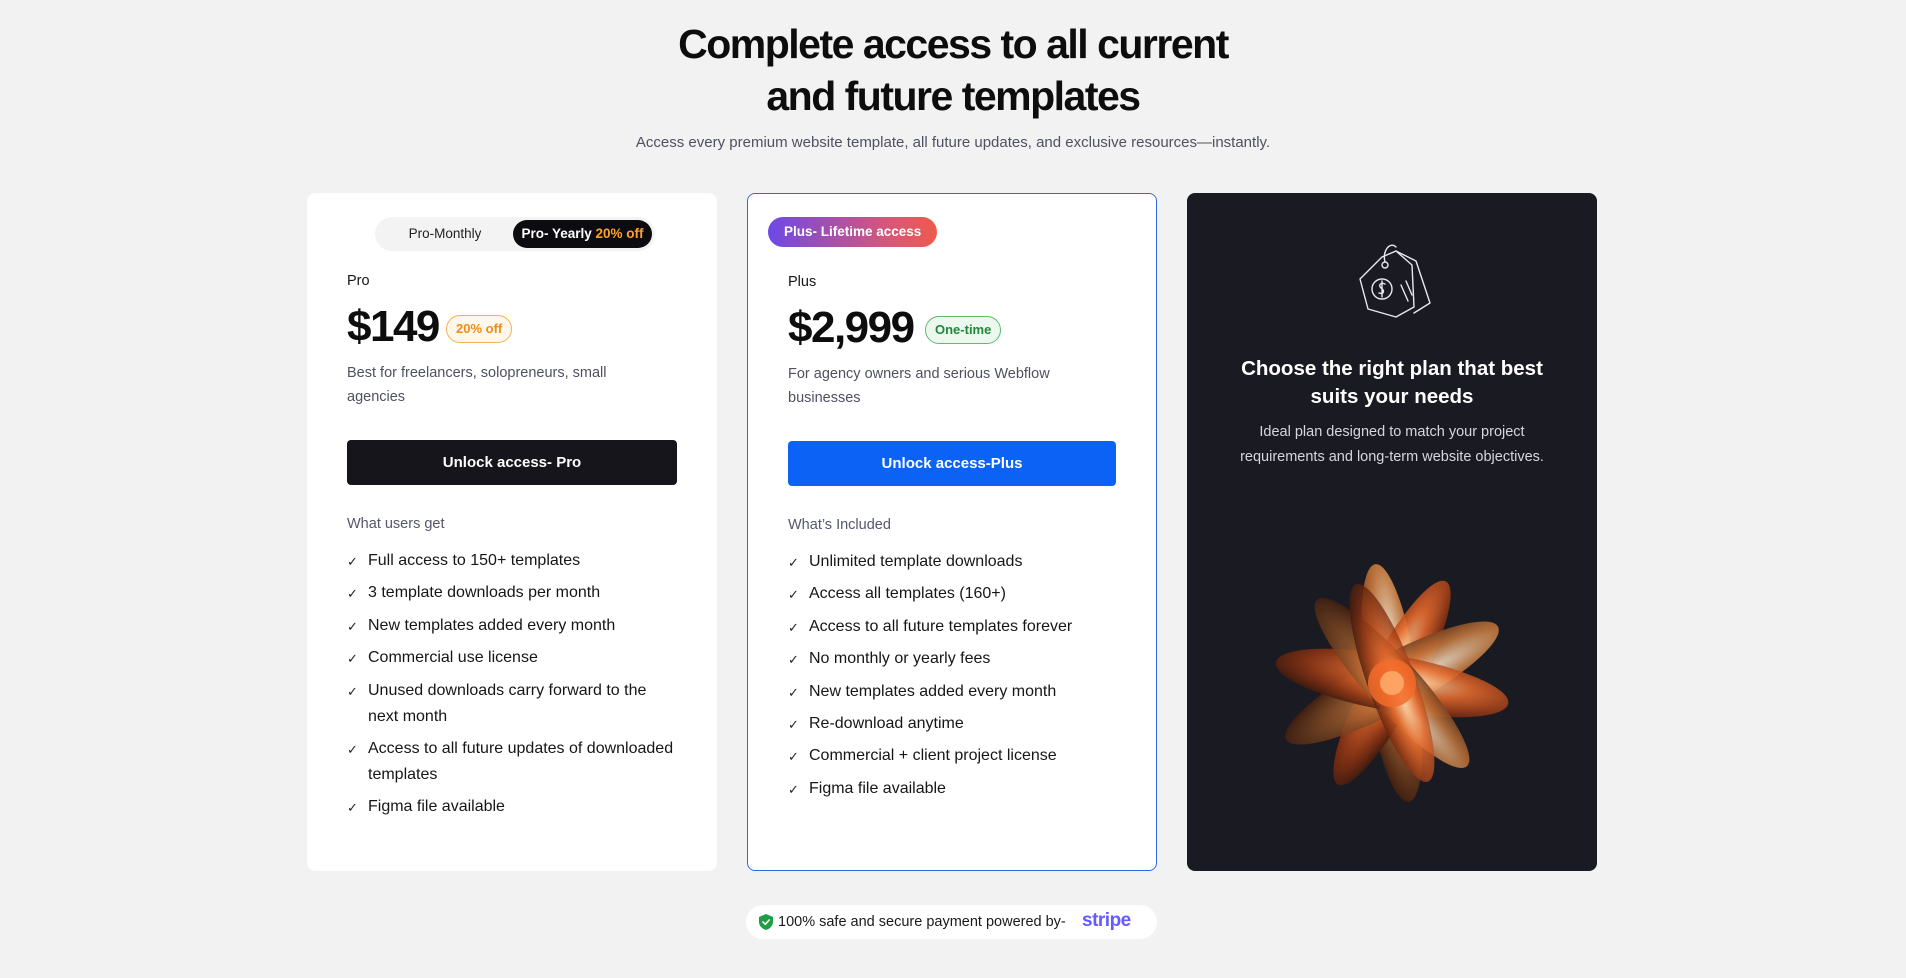  I want to click on abstract-flower-image, so click(1392, 683).